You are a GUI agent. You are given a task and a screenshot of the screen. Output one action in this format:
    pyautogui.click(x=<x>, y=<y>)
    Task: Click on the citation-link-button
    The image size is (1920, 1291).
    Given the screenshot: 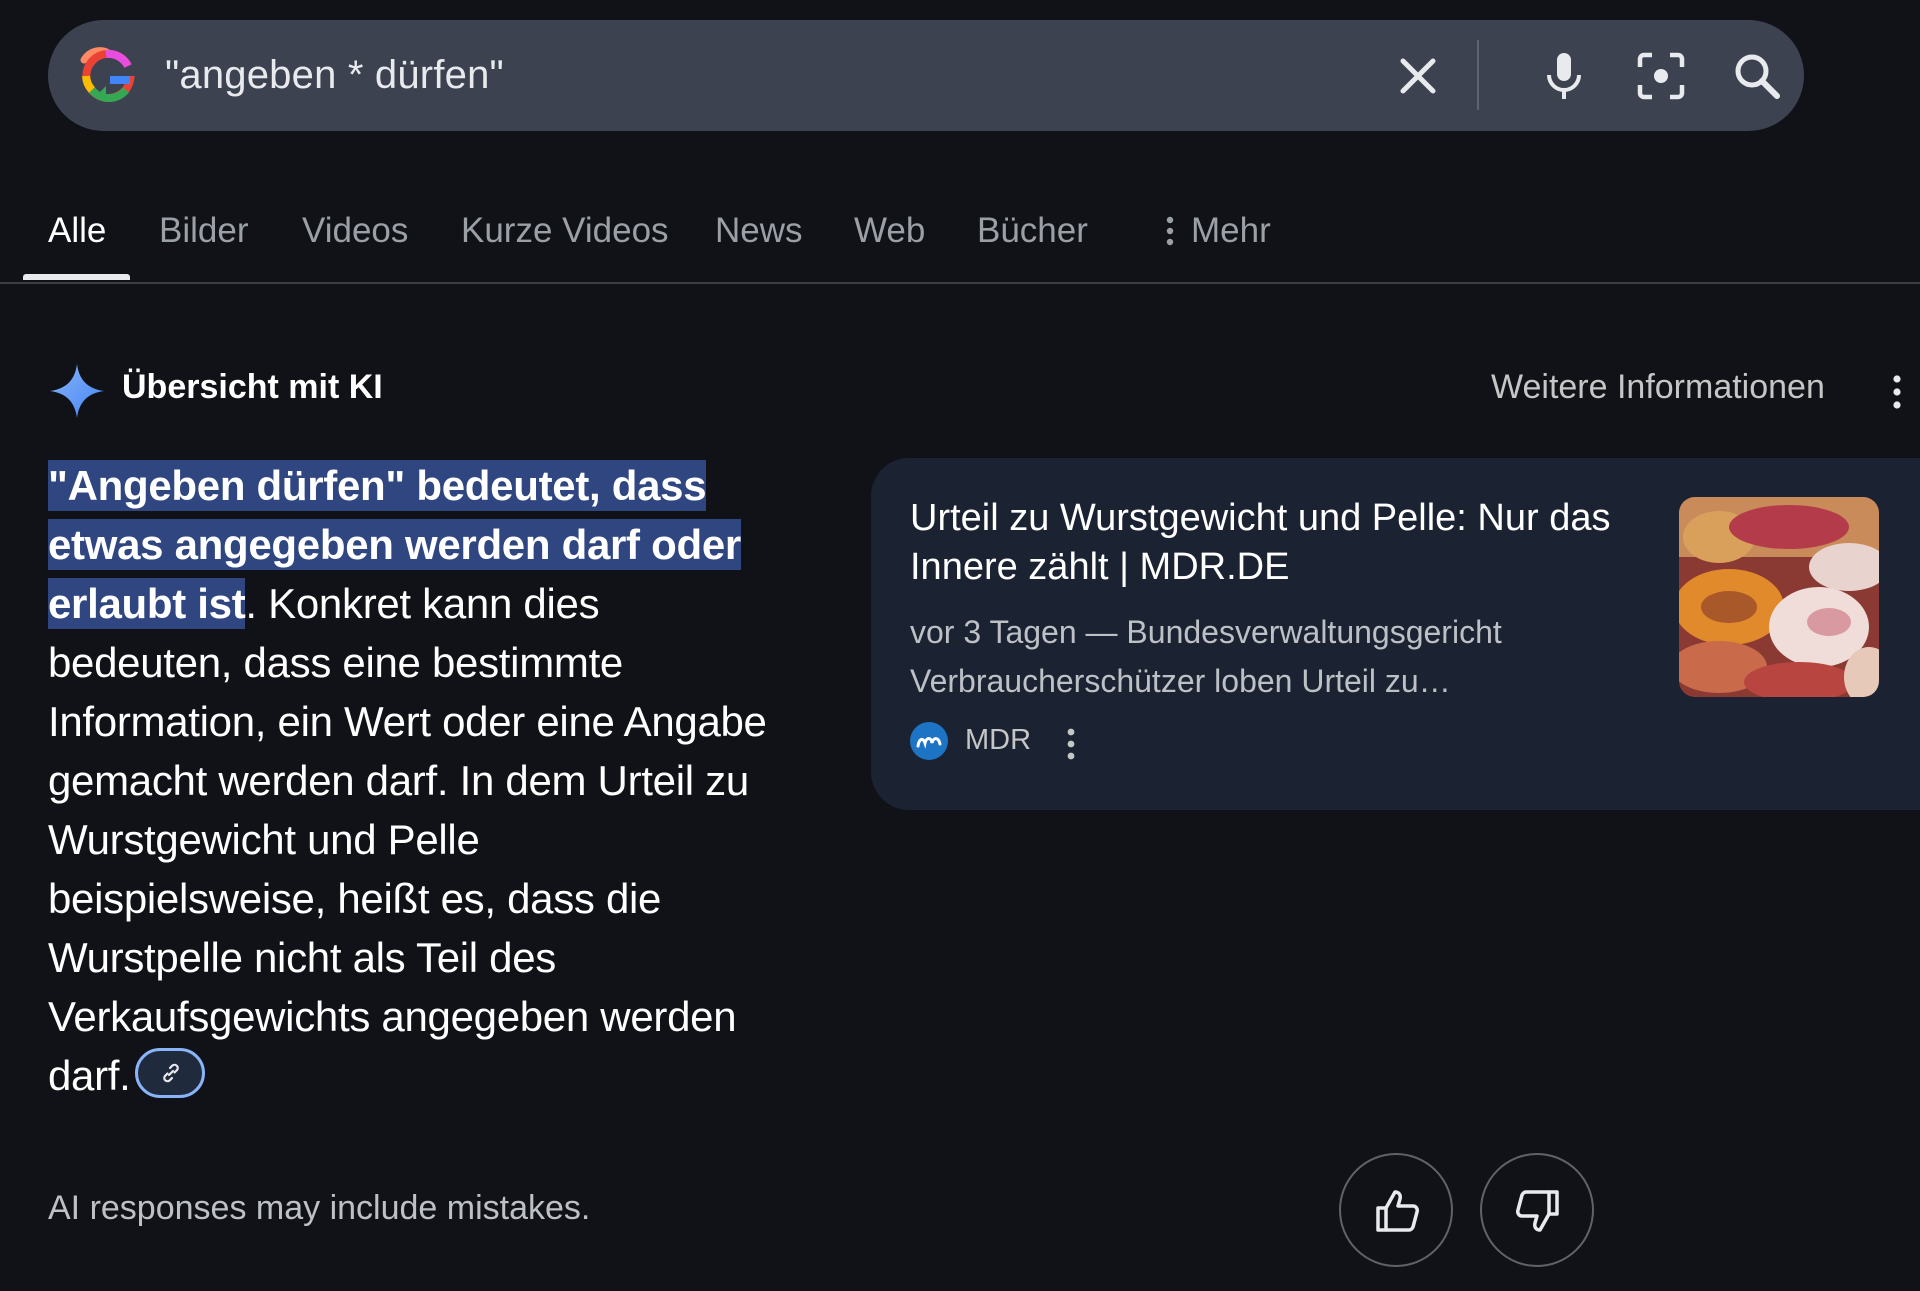 What is the action you would take?
    pyautogui.click(x=169, y=1073)
    